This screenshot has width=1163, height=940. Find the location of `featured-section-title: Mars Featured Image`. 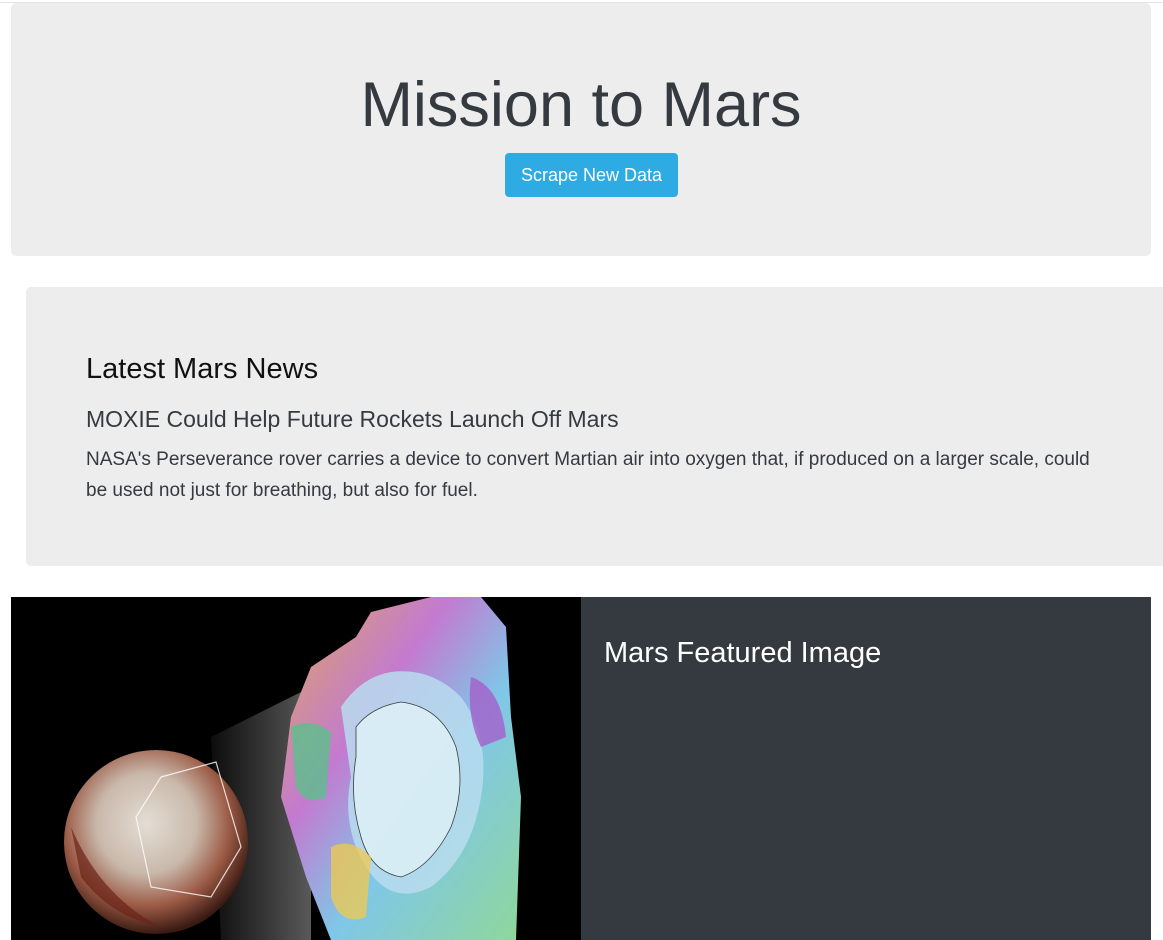

featured-section-title: Mars Featured Image is located at coordinates (743, 653).